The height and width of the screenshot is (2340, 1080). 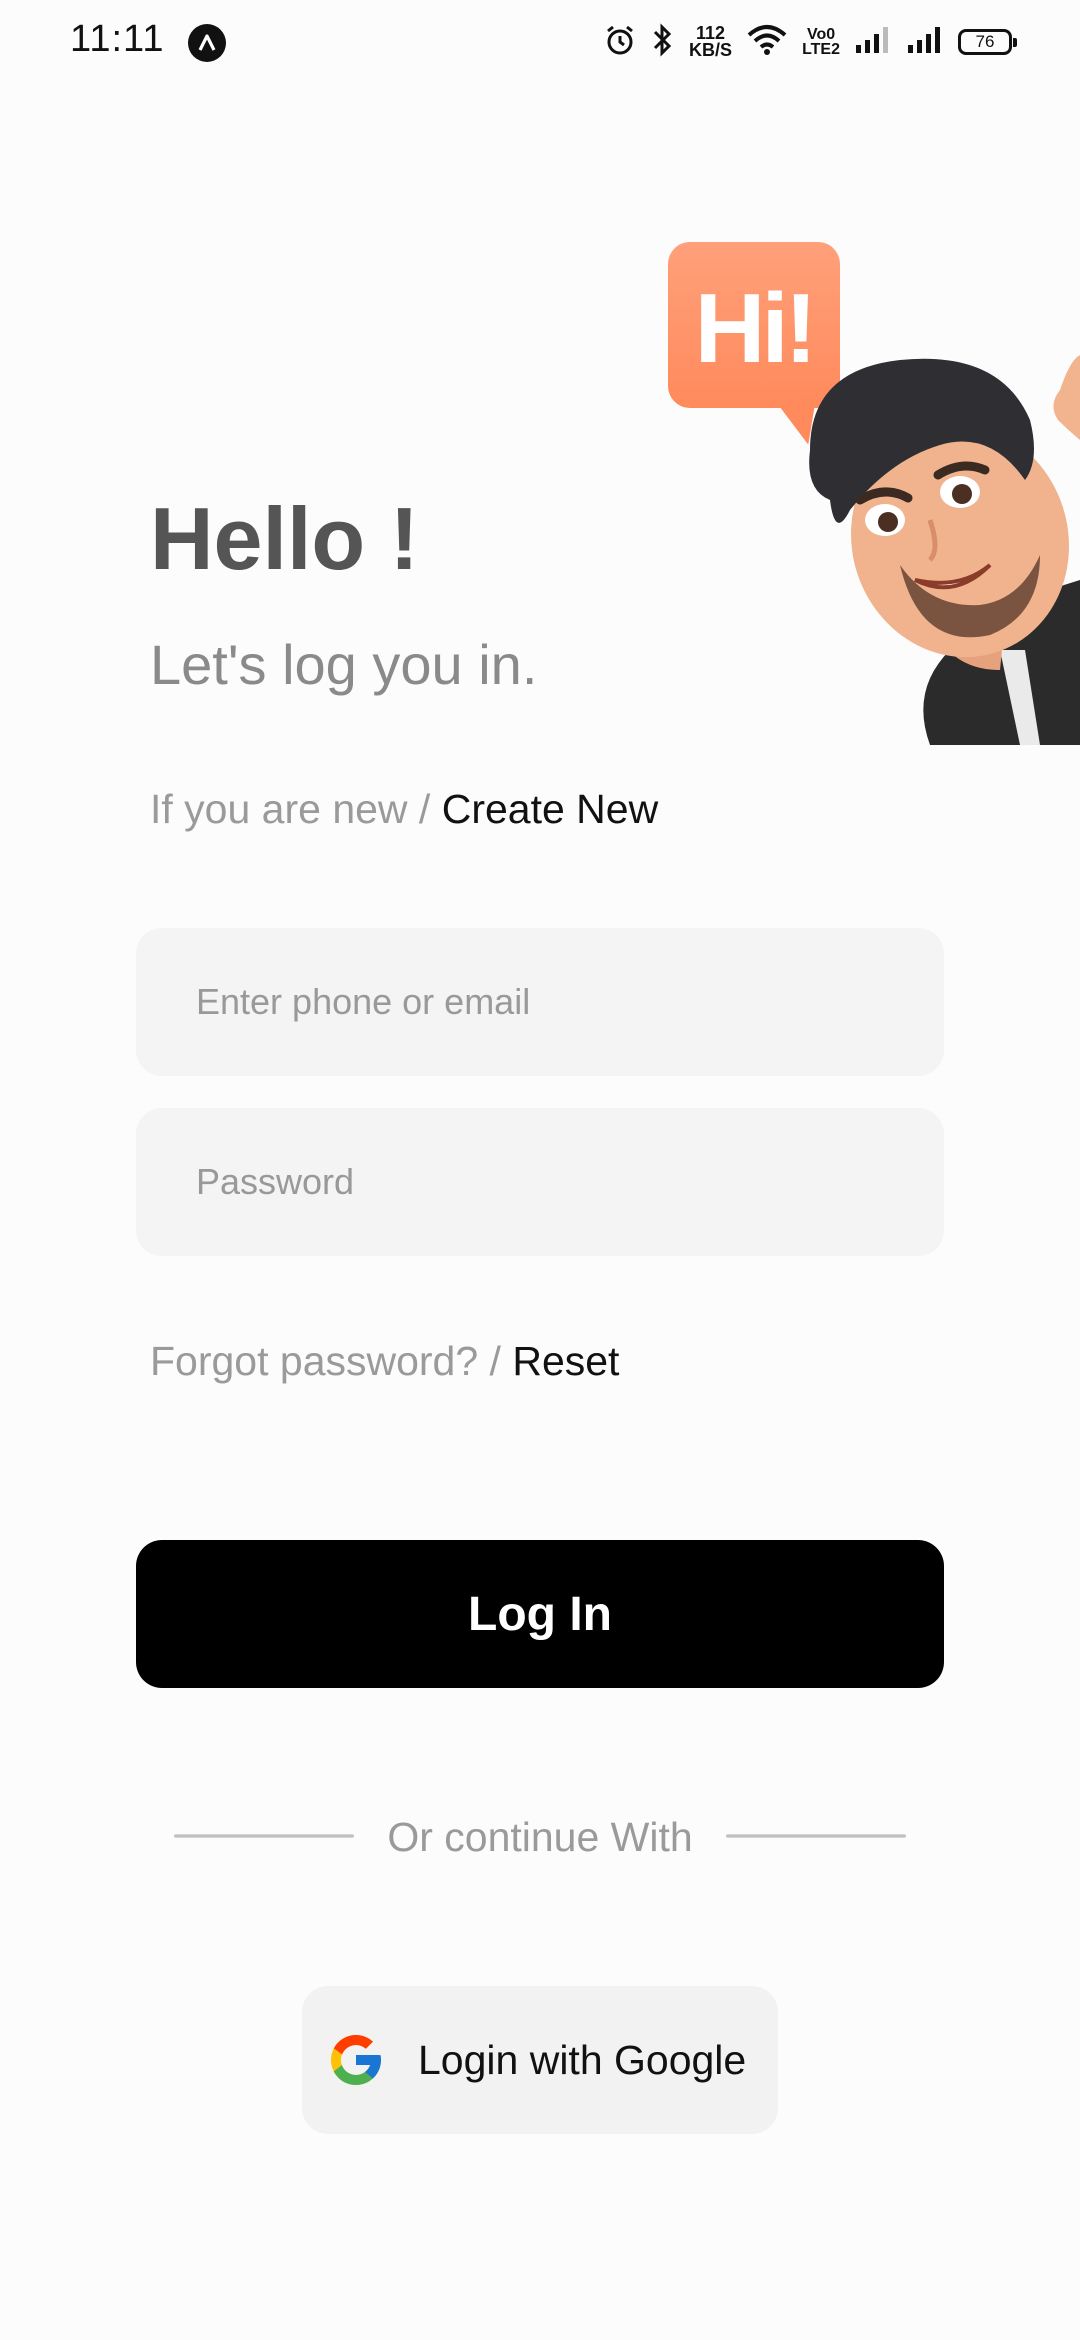 I want to click on wifi-icon, so click(x=767, y=42).